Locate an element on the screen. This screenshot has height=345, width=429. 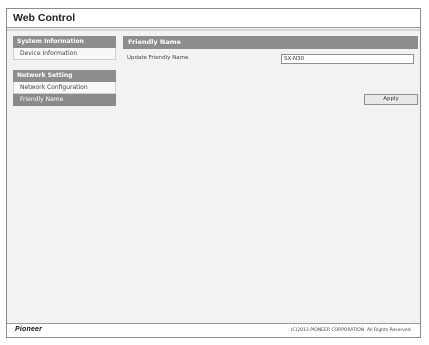
page-title: Friendly Name is located at coordinates (270, 42).